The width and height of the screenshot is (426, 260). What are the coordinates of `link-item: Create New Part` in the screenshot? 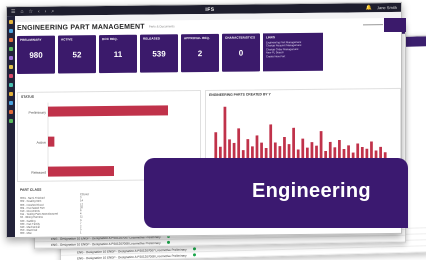 It's located at (293, 56).